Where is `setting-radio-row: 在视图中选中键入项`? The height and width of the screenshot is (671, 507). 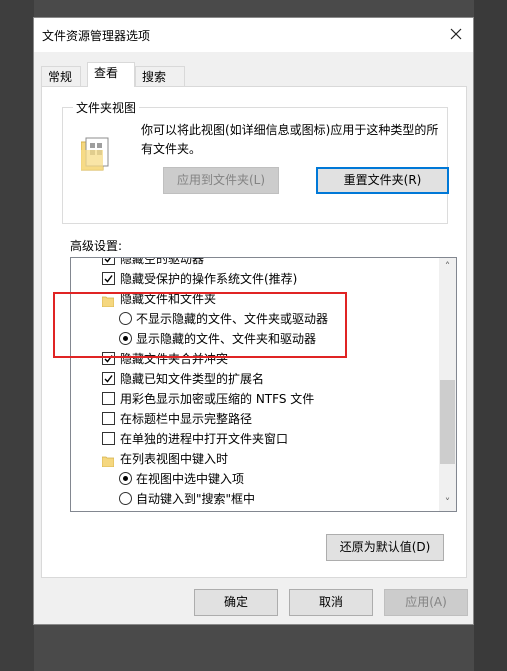 setting-radio-row: 在视图中选中键入项 is located at coordinates (255, 479).